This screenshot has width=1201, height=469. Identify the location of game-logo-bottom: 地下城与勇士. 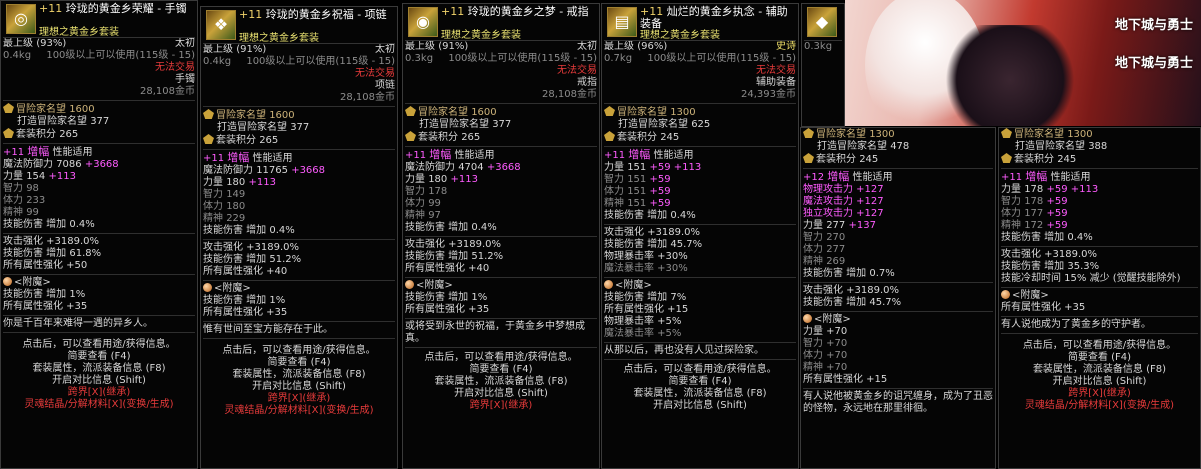
(1153, 63).